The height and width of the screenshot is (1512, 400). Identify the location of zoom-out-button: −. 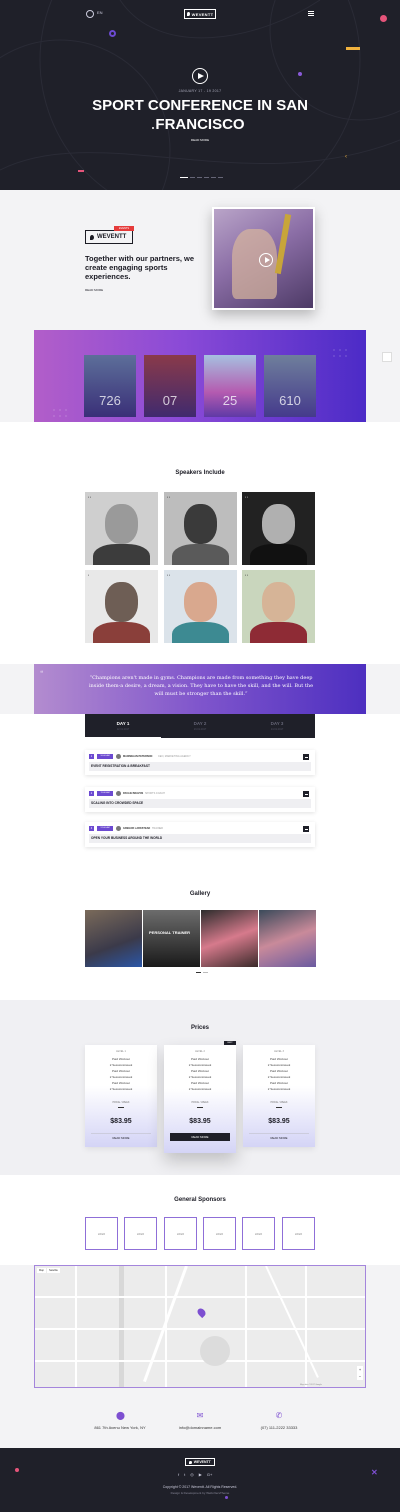
(360, 1376).